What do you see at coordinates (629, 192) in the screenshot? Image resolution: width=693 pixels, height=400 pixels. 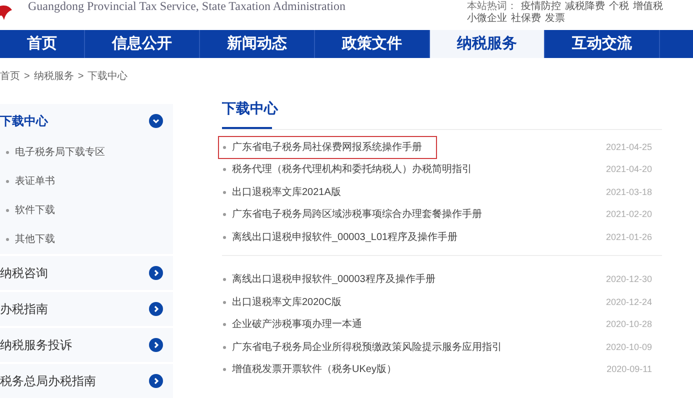 I see `date-text: 2021-03-18` at bounding box center [629, 192].